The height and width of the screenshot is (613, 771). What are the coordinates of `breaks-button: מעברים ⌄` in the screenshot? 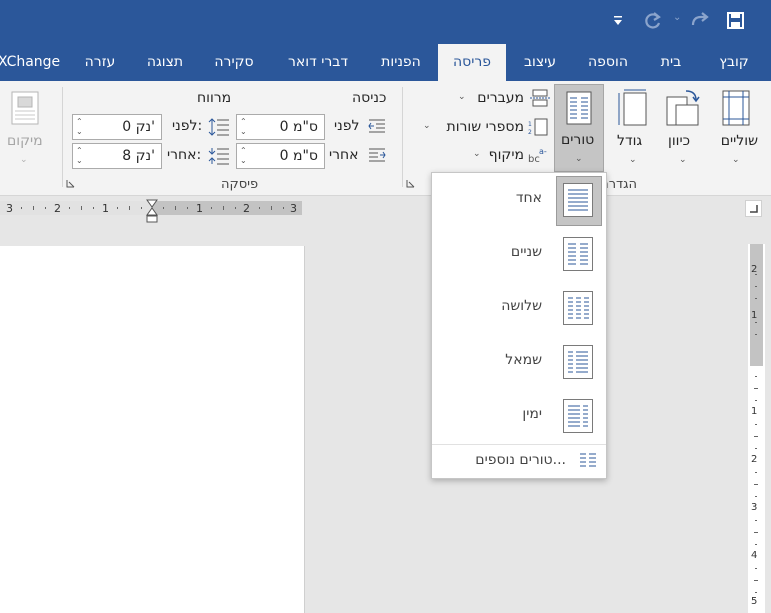 It's located at (503, 99).